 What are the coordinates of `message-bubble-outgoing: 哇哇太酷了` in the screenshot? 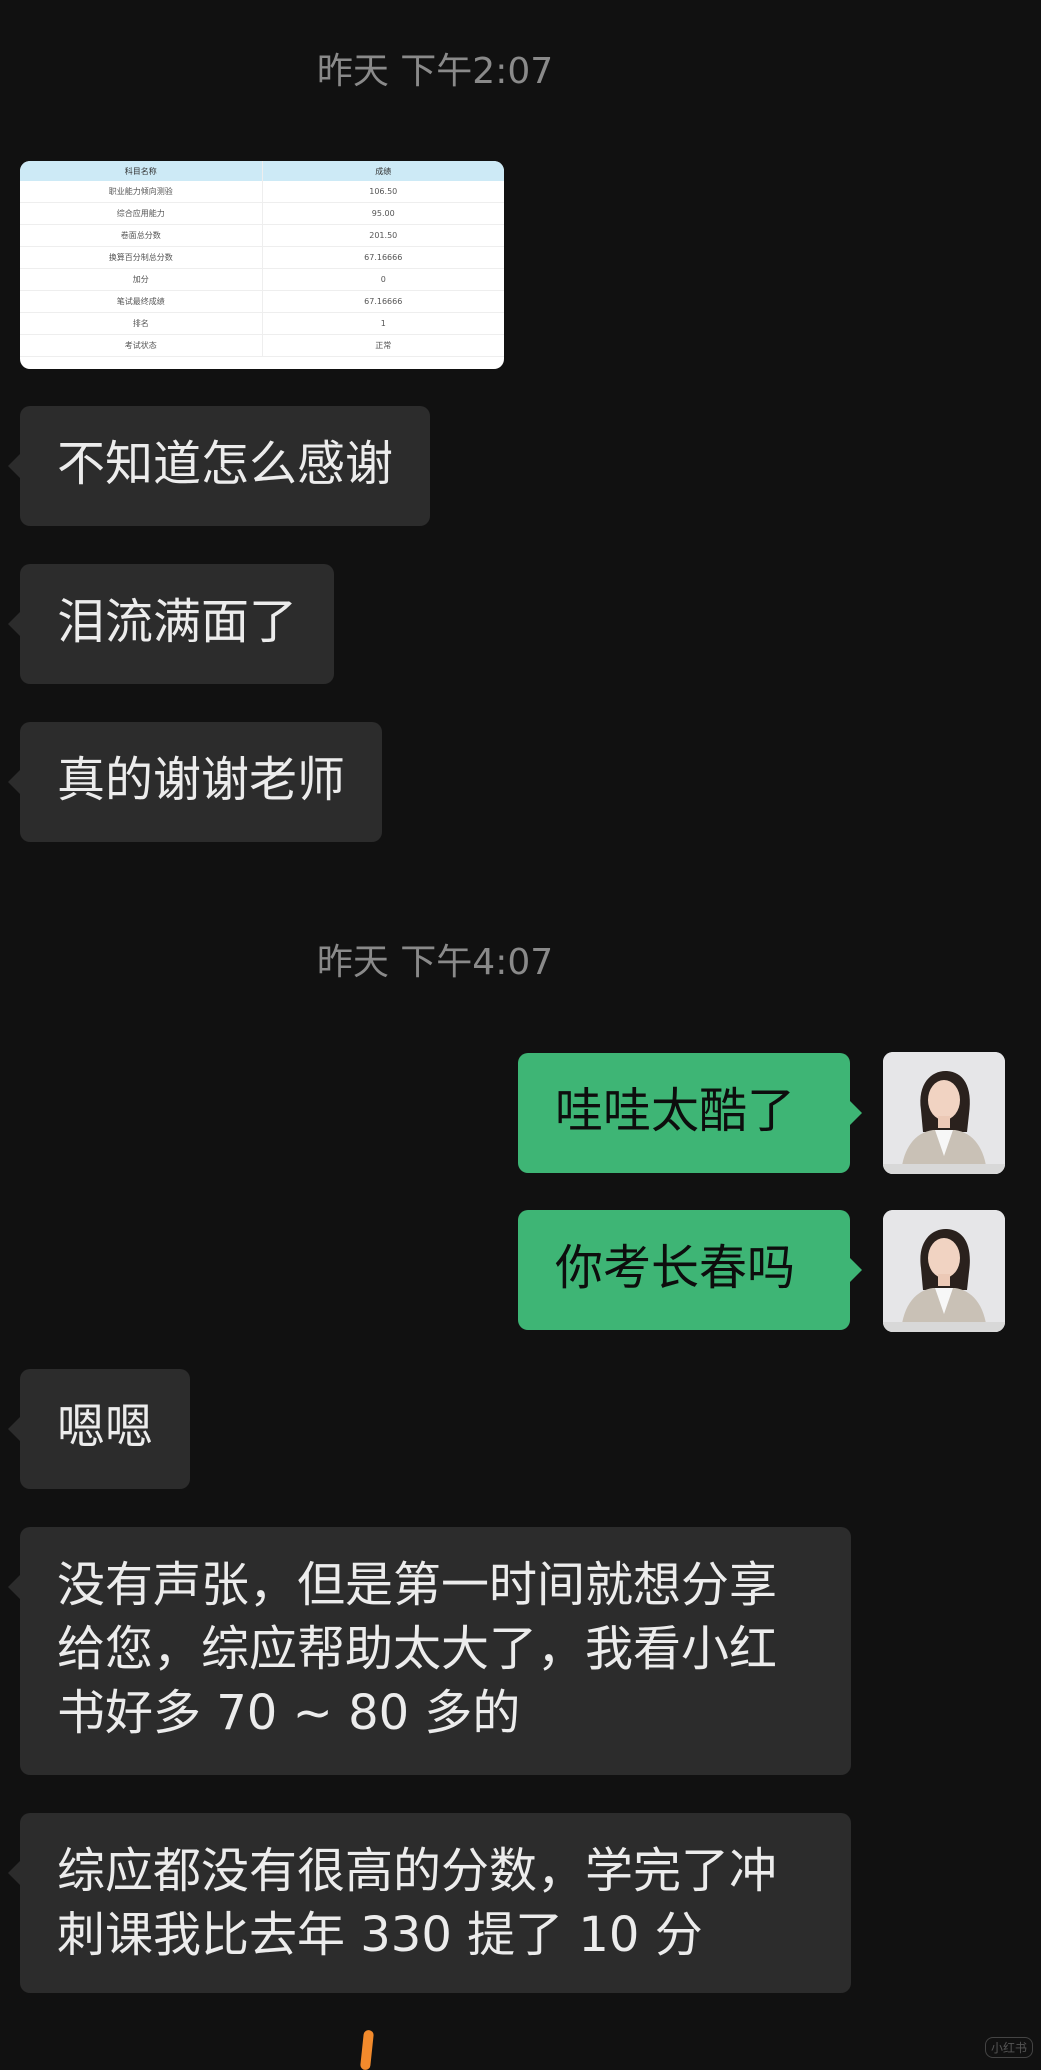 It's located at (690, 1113).